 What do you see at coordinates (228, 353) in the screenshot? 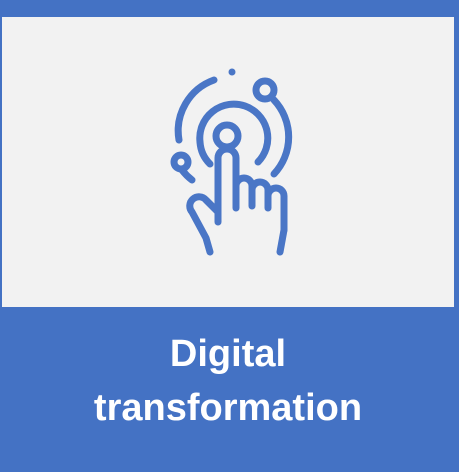
I see `tile-label-line-1: Digital` at bounding box center [228, 353].